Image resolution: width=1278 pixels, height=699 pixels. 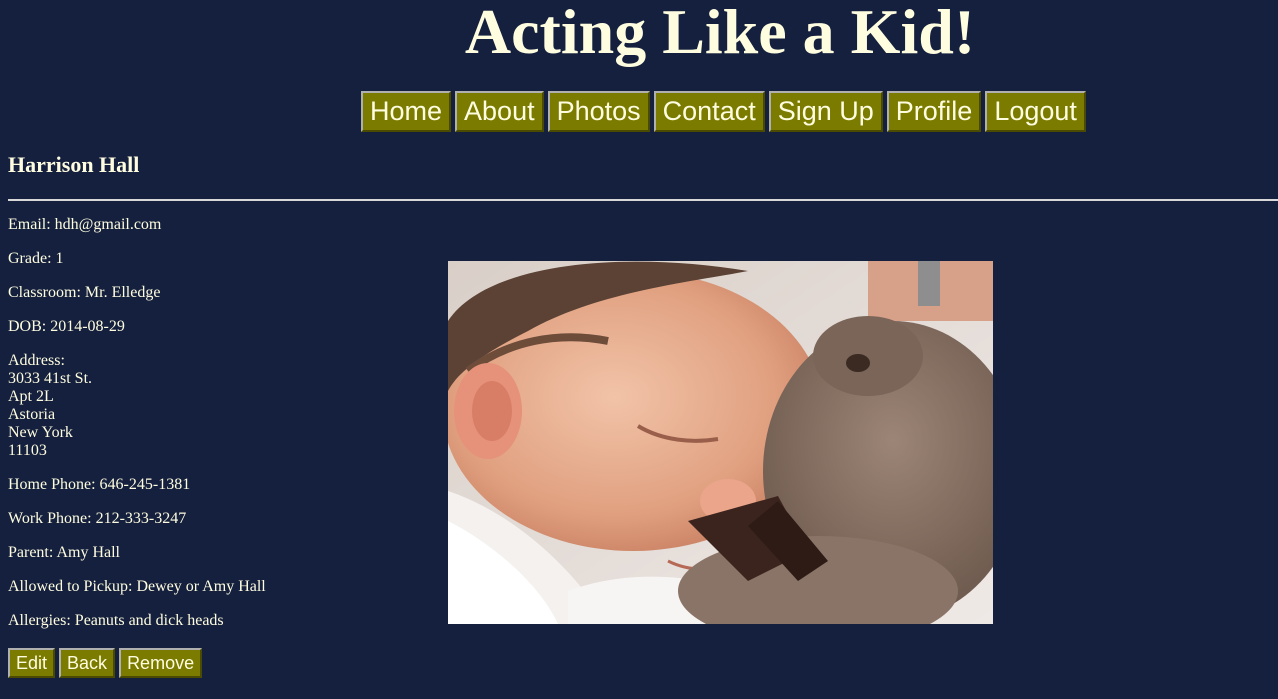 What do you see at coordinates (36, 360) in the screenshot?
I see `address-label: Address:` at bounding box center [36, 360].